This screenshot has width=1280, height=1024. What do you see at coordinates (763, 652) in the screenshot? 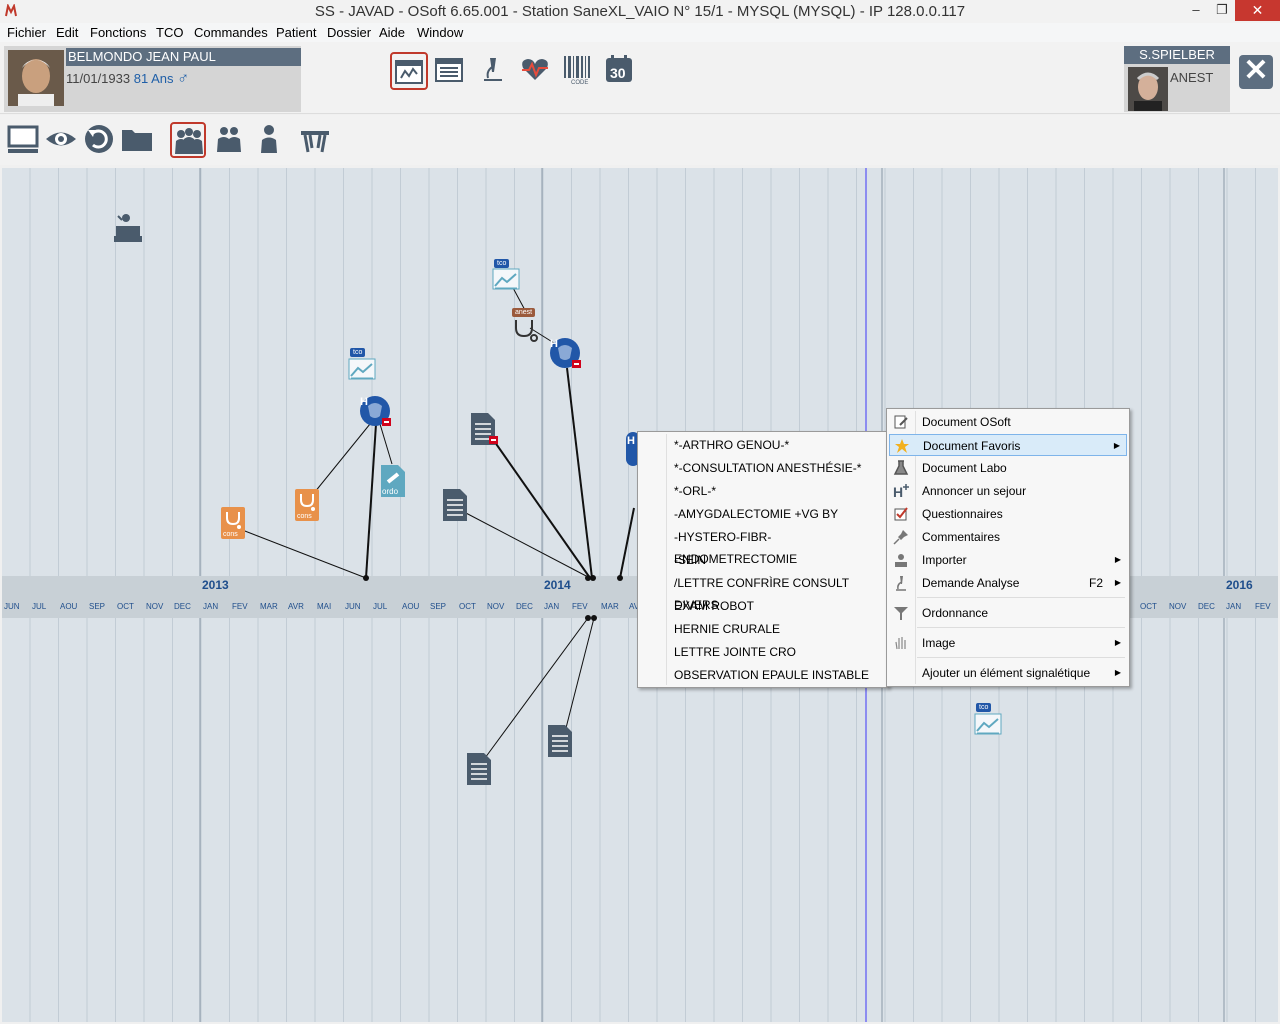
I see `favorite-item: LETTRE JOINTE CRO` at bounding box center [763, 652].